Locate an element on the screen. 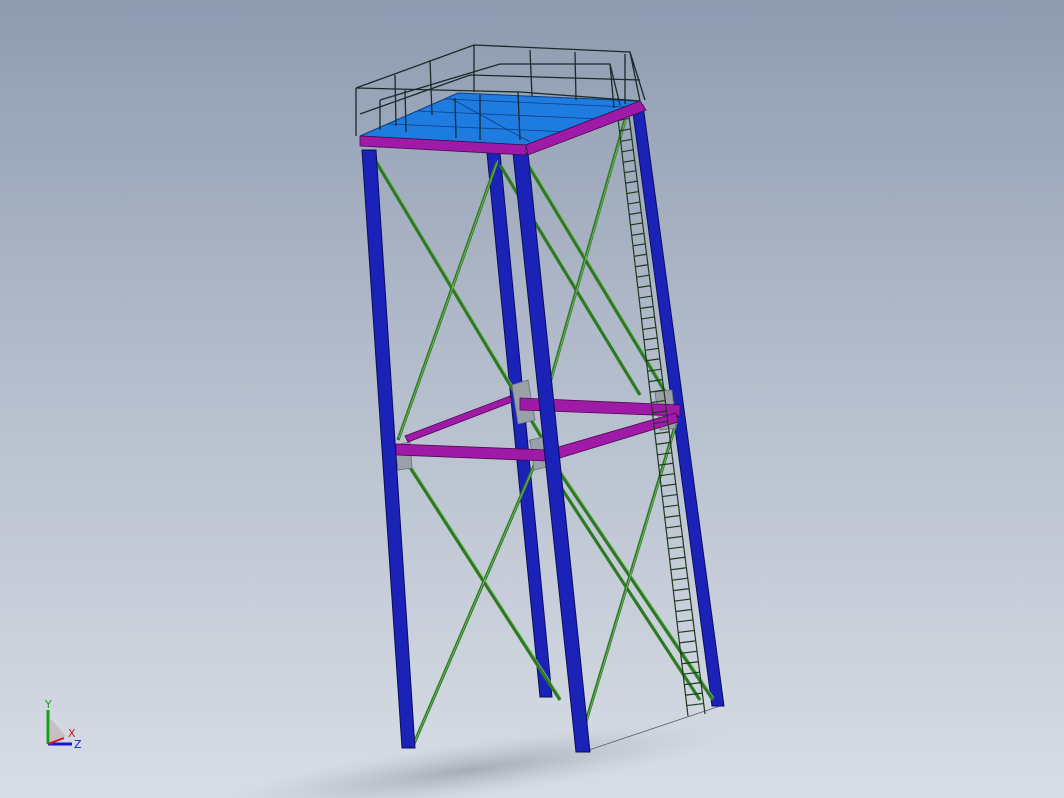 Image resolution: width=1064 pixels, height=798 pixels. beam-mid-back is located at coordinates (458, 419).